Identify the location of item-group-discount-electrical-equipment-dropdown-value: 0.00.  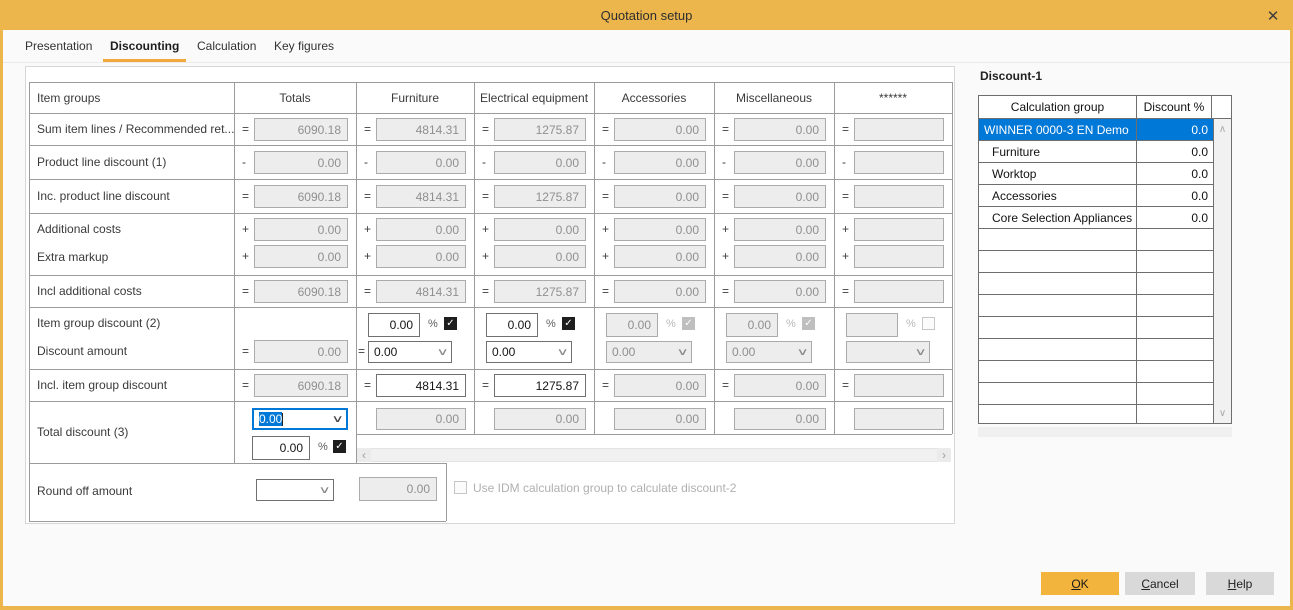
(504, 352).